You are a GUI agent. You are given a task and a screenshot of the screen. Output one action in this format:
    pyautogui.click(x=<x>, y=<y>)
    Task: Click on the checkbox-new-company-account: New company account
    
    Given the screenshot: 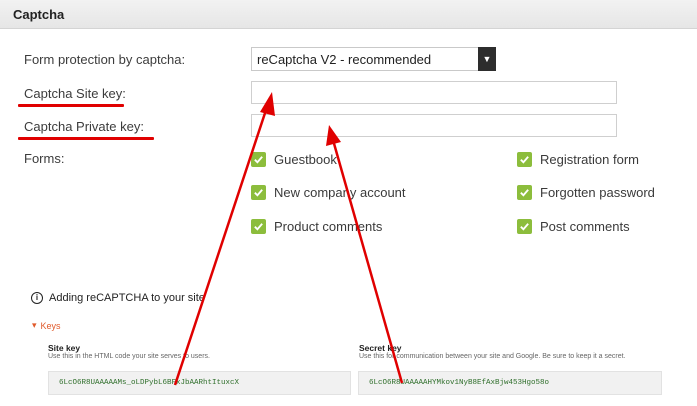 What is the action you would take?
    pyautogui.click(x=328, y=192)
    